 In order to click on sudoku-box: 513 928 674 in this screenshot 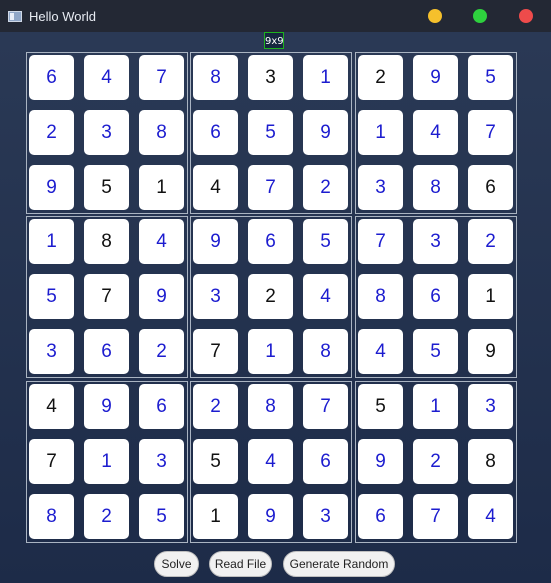, I will do `click(436, 462)`.